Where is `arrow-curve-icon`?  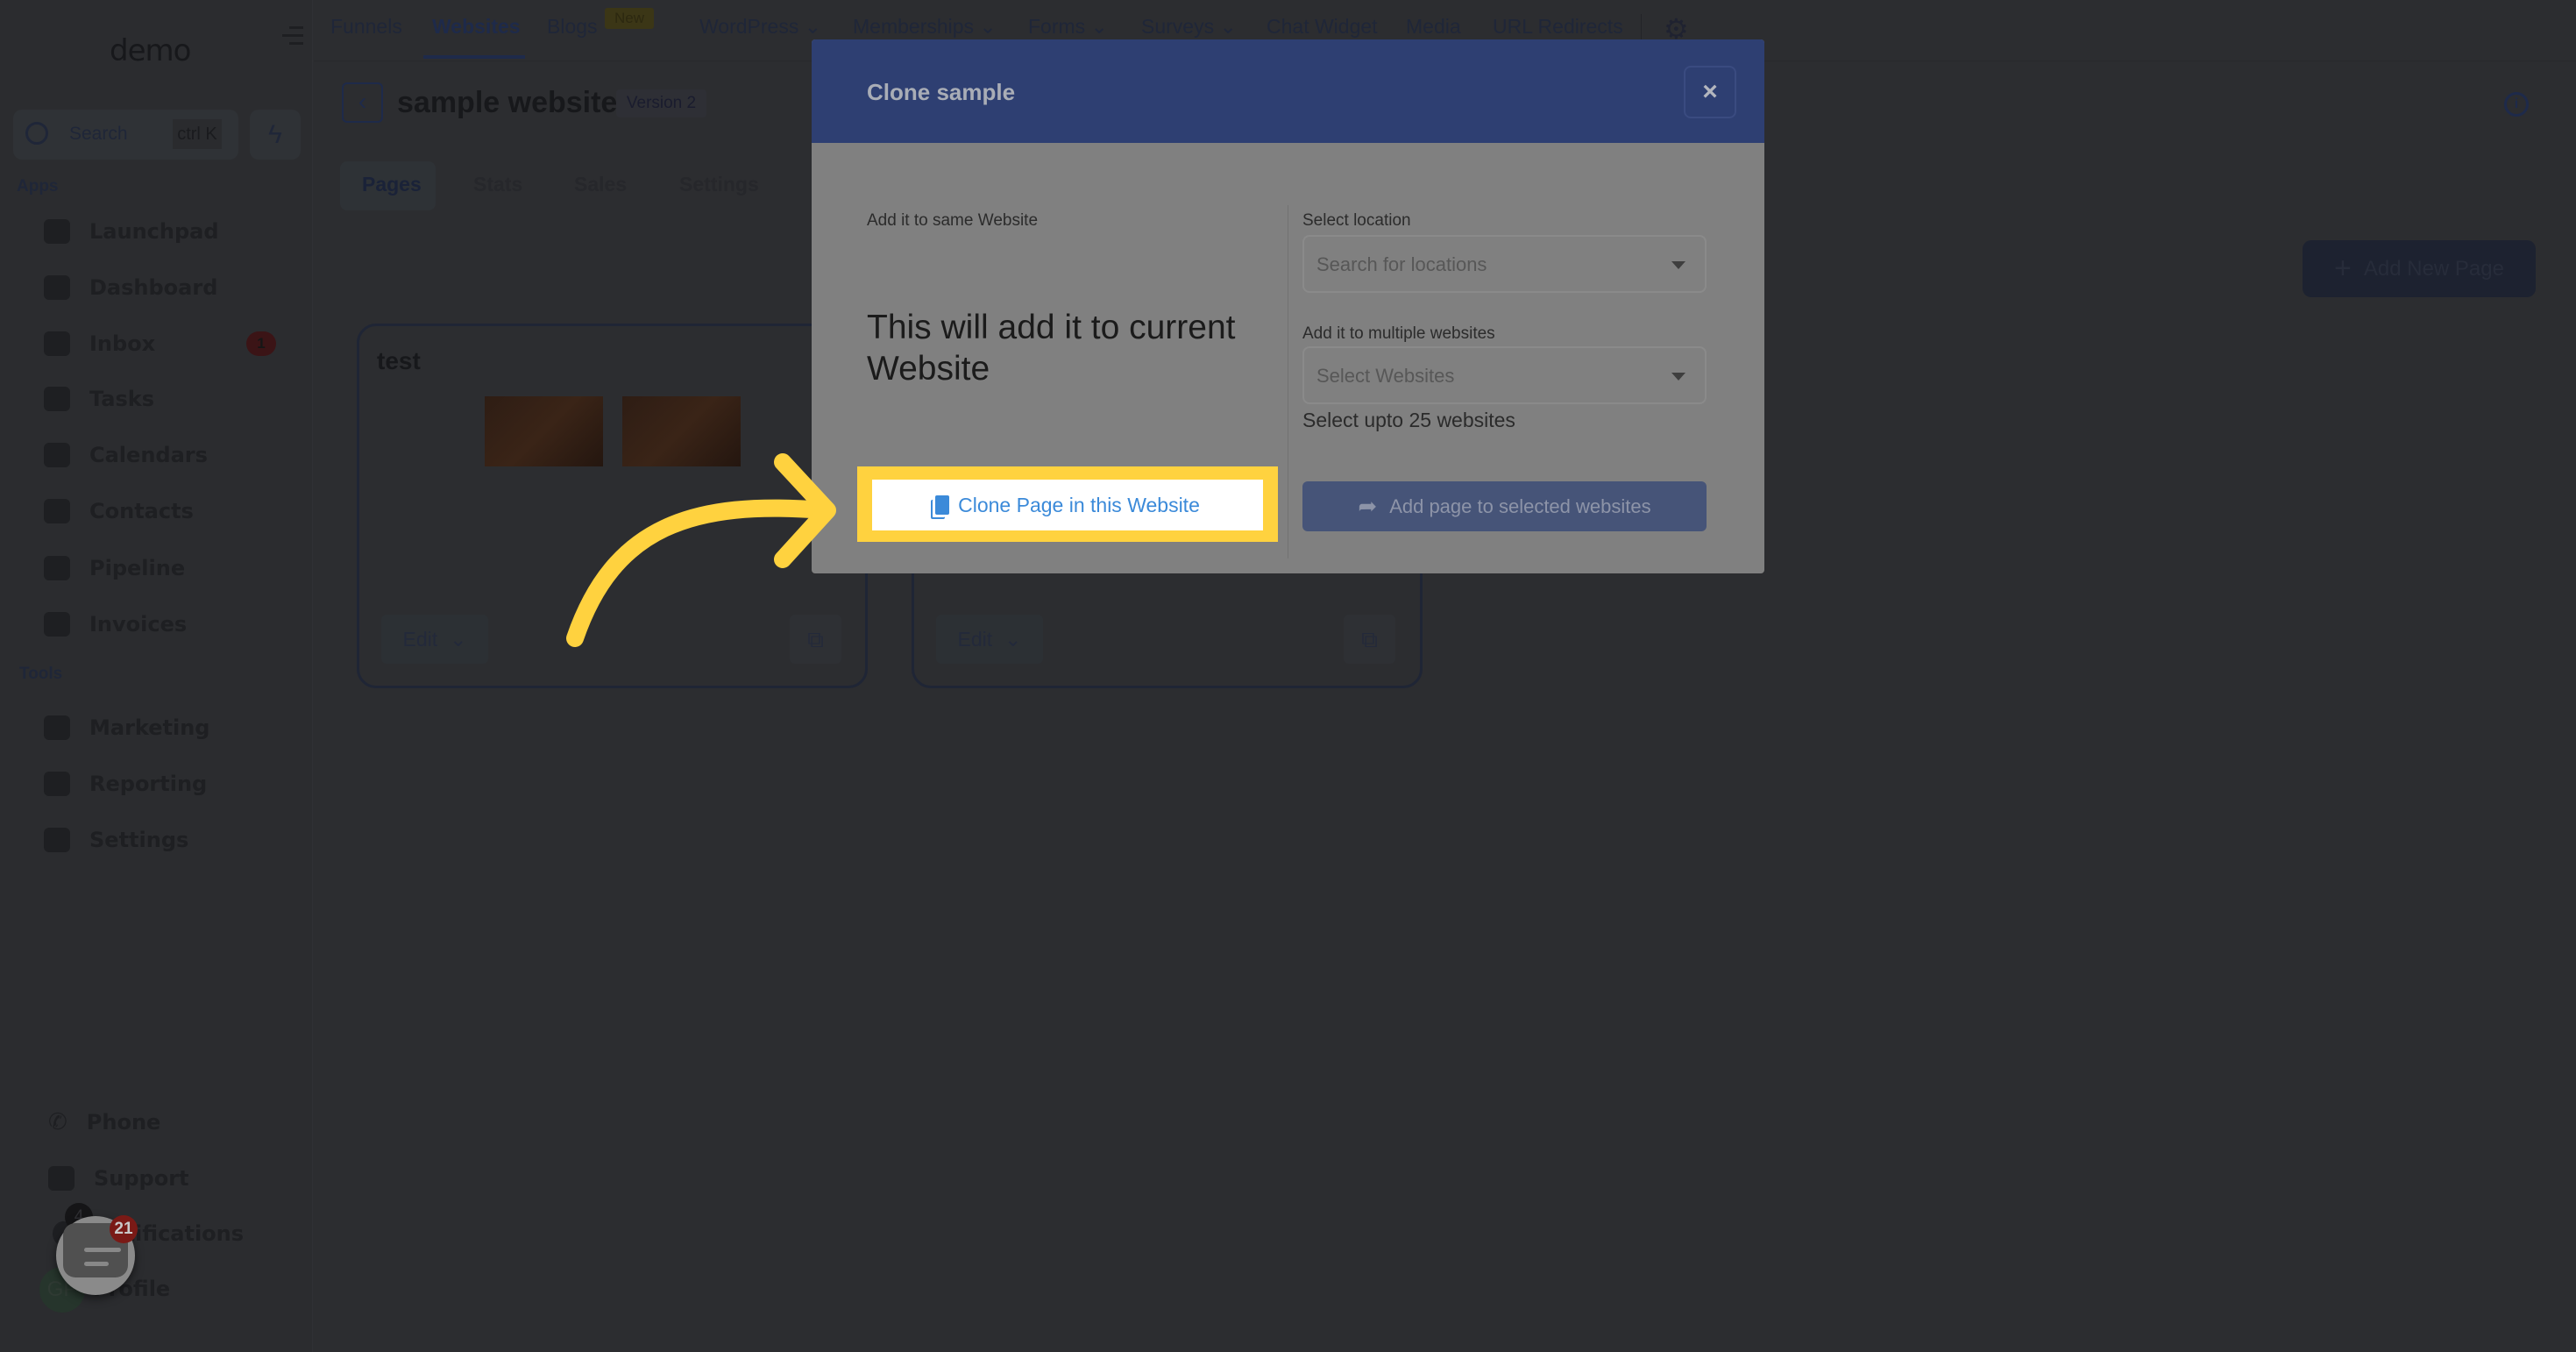 arrow-curve-icon is located at coordinates (699, 573).